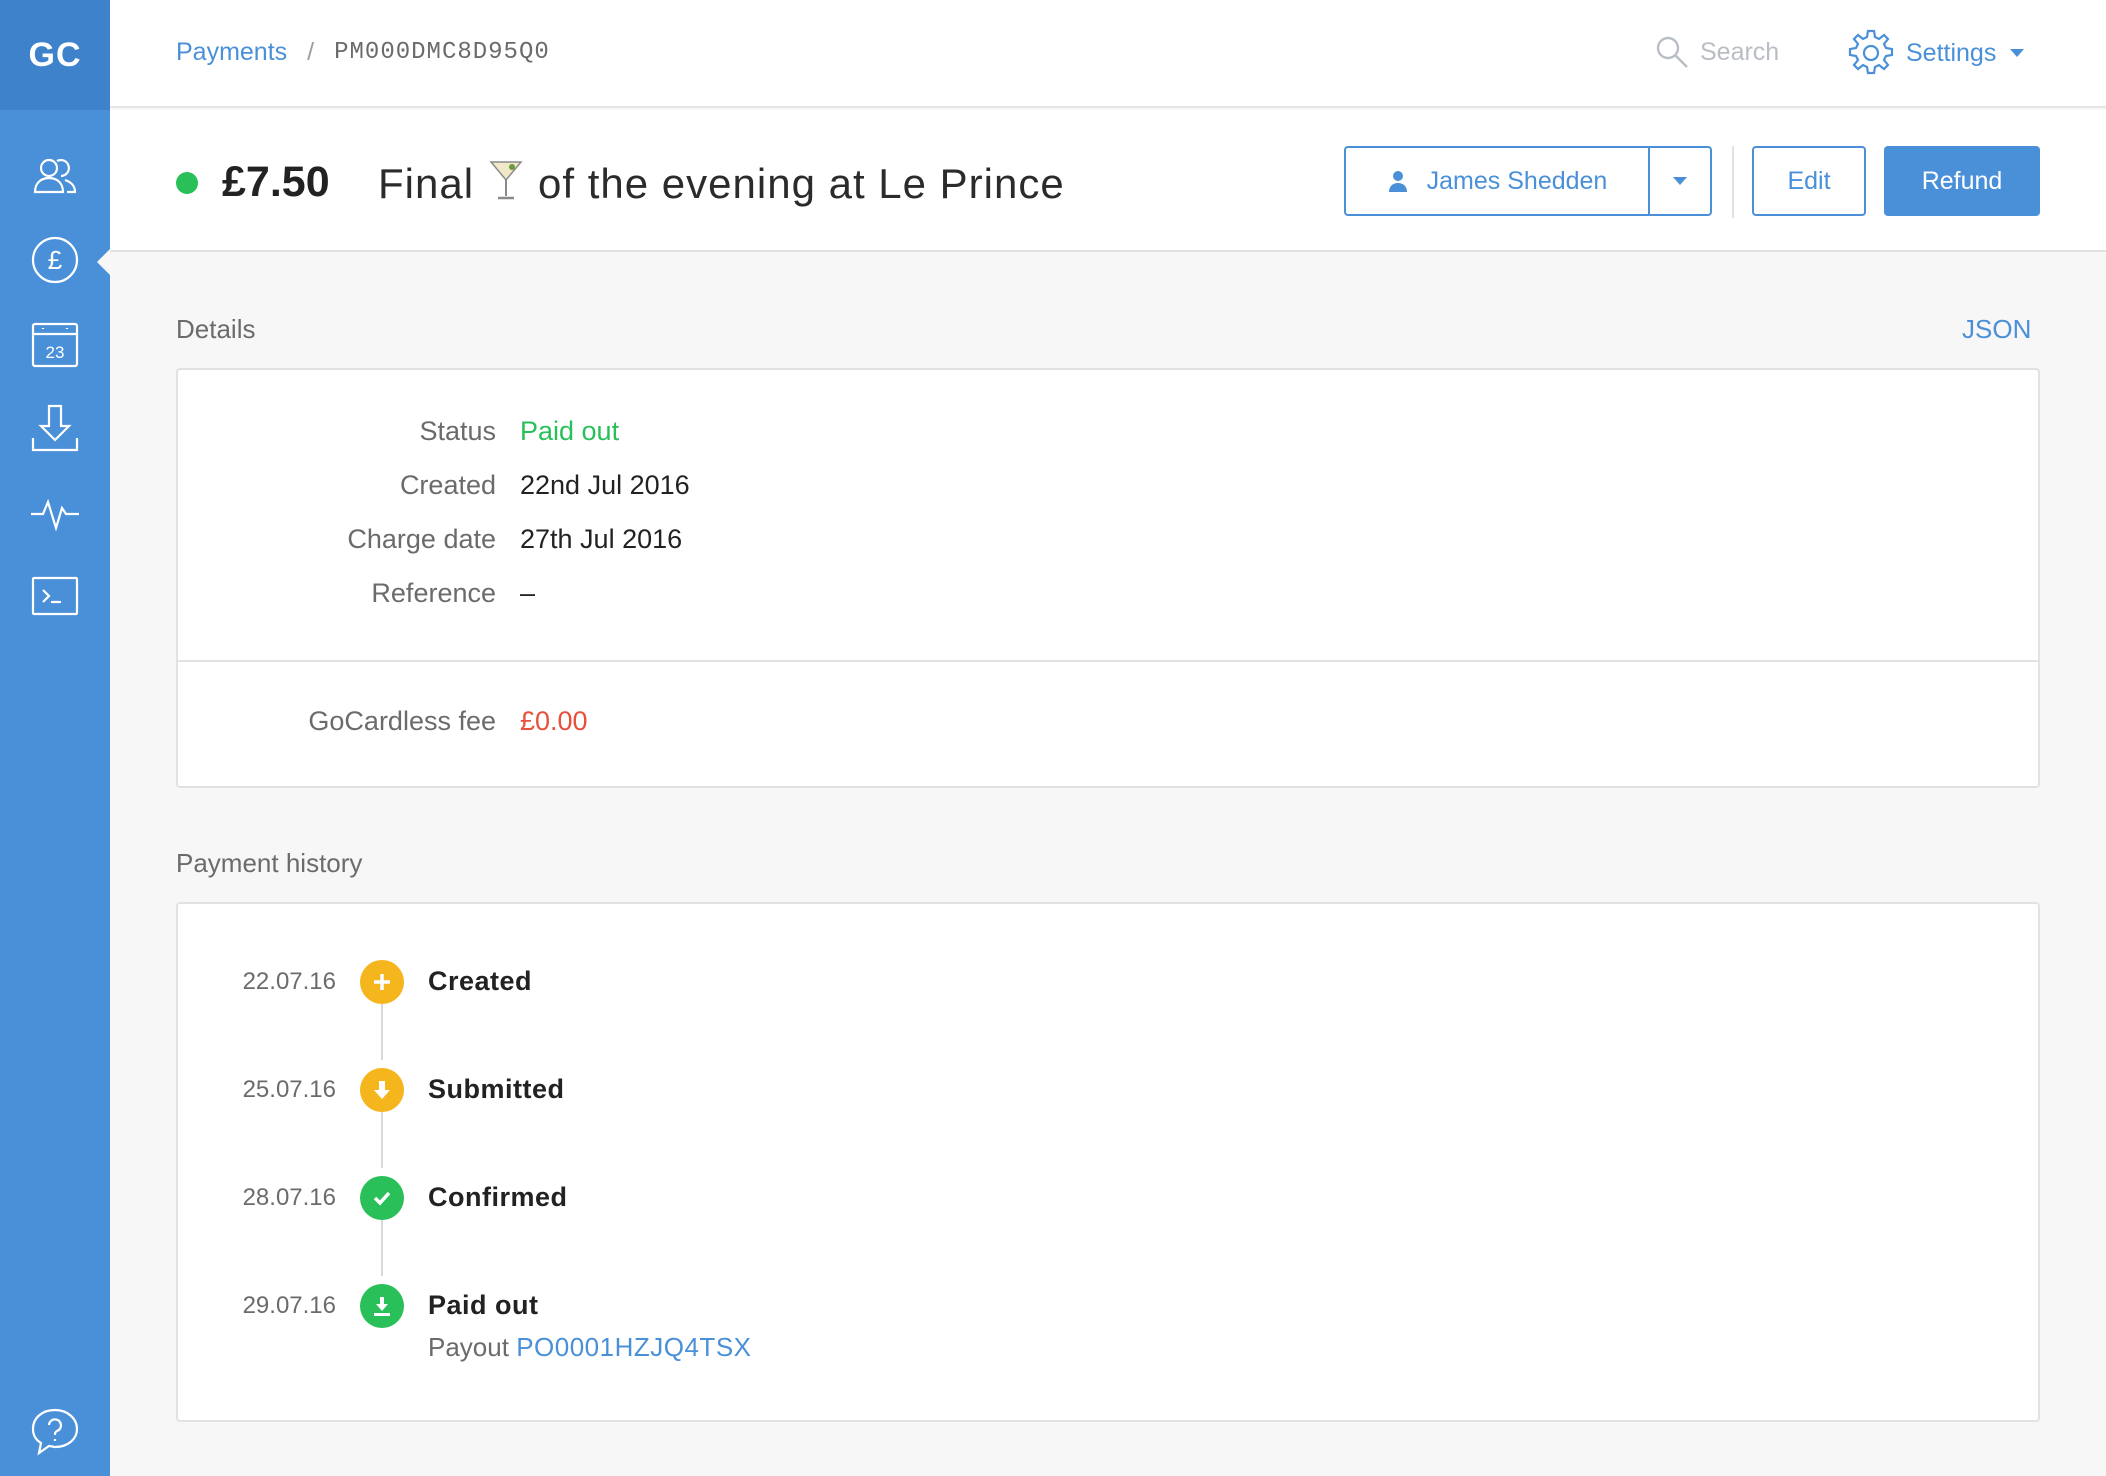 This screenshot has height=1476, width=2106. Describe the element at coordinates (801, 183) in the screenshot. I see `description-after: of the evening at Le Prince` at that location.